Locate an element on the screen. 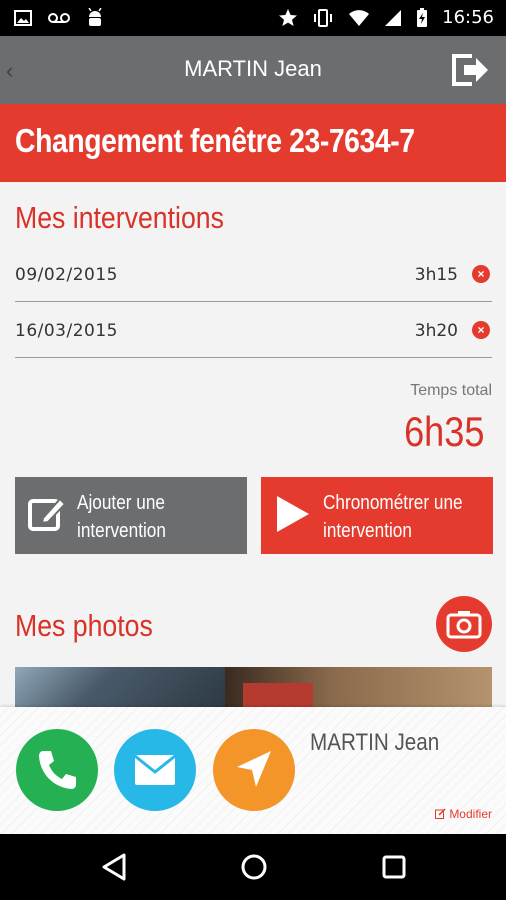 Image resolution: width=506 pixels, height=900 pixels. navigate-button is located at coordinates (254, 770).